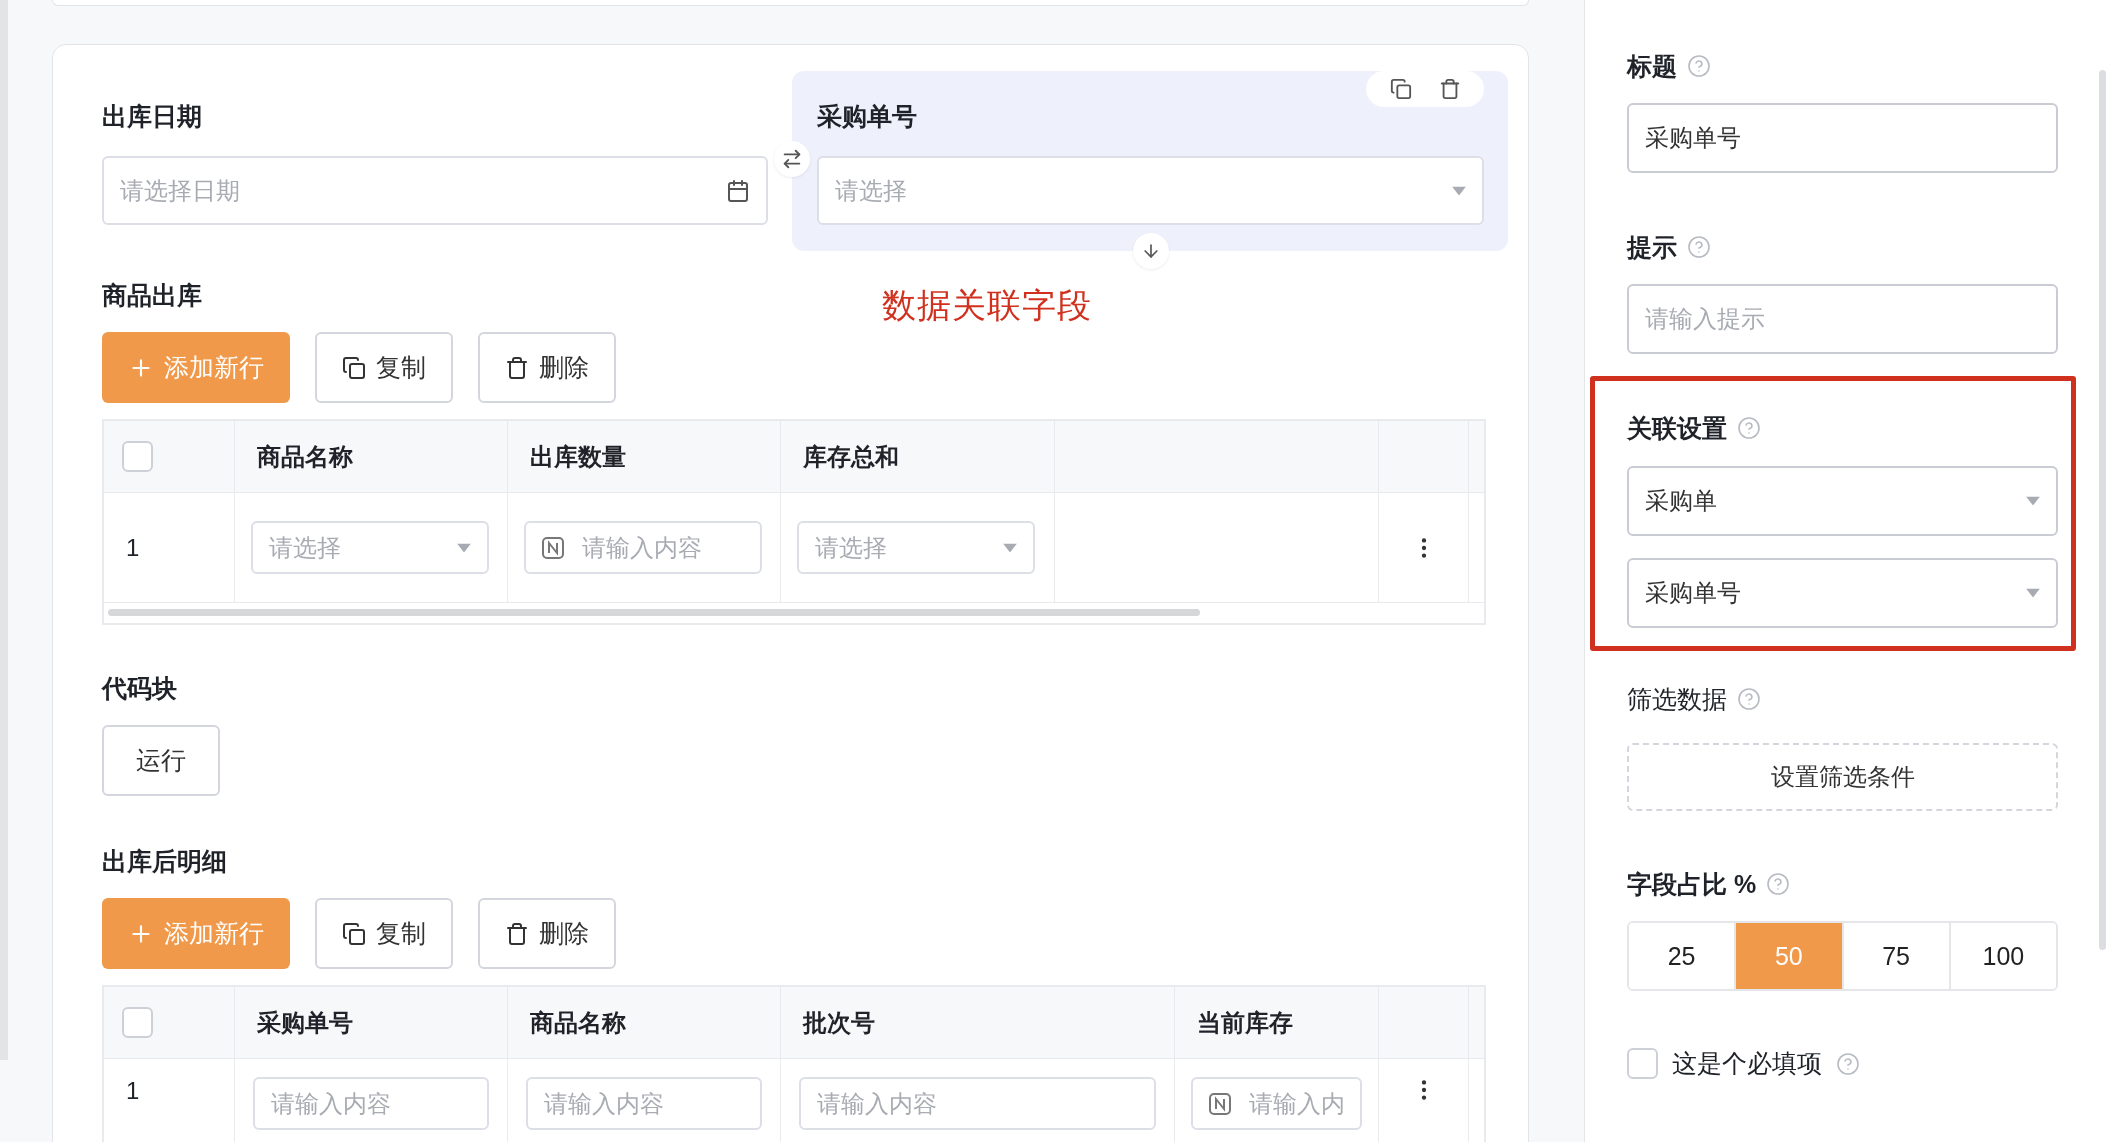 This screenshot has height=1142, width=2112. Describe the element at coordinates (1842, 138) in the screenshot. I see `text-field: 采购单号` at that location.